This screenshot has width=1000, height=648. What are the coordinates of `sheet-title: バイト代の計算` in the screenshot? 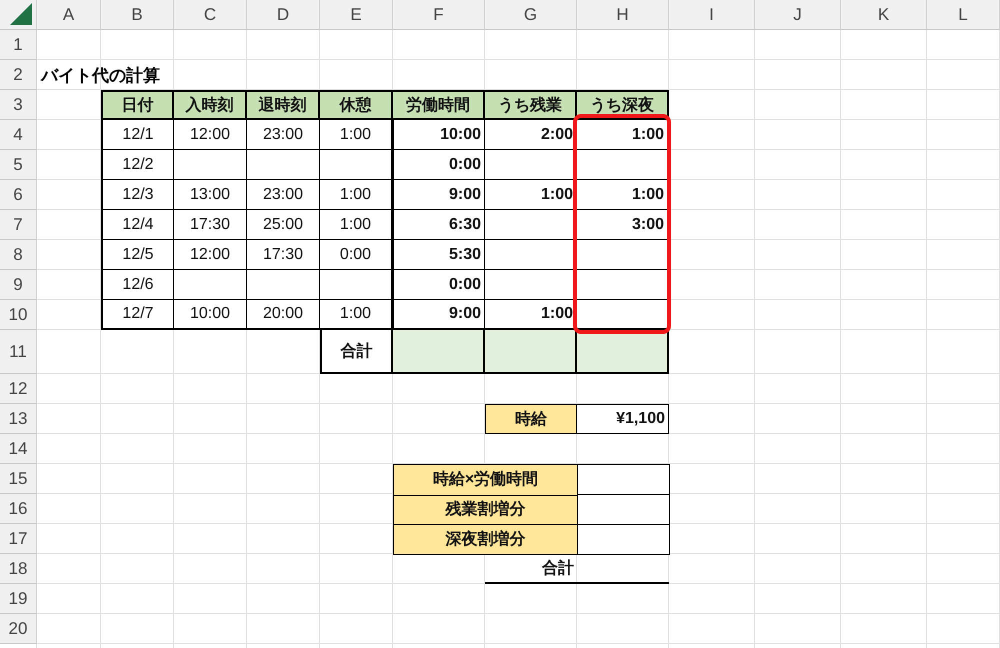 It's located at (100, 75).